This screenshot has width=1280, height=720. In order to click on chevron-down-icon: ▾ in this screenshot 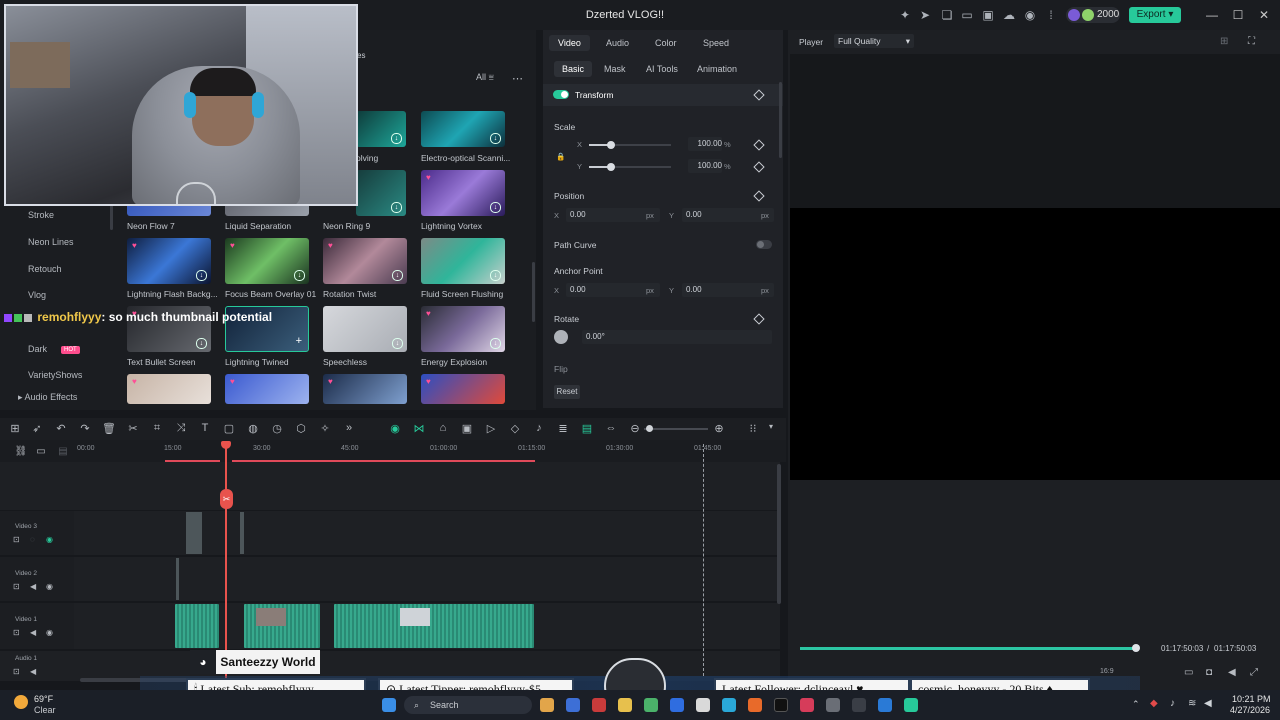, I will do `click(771, 426)`.